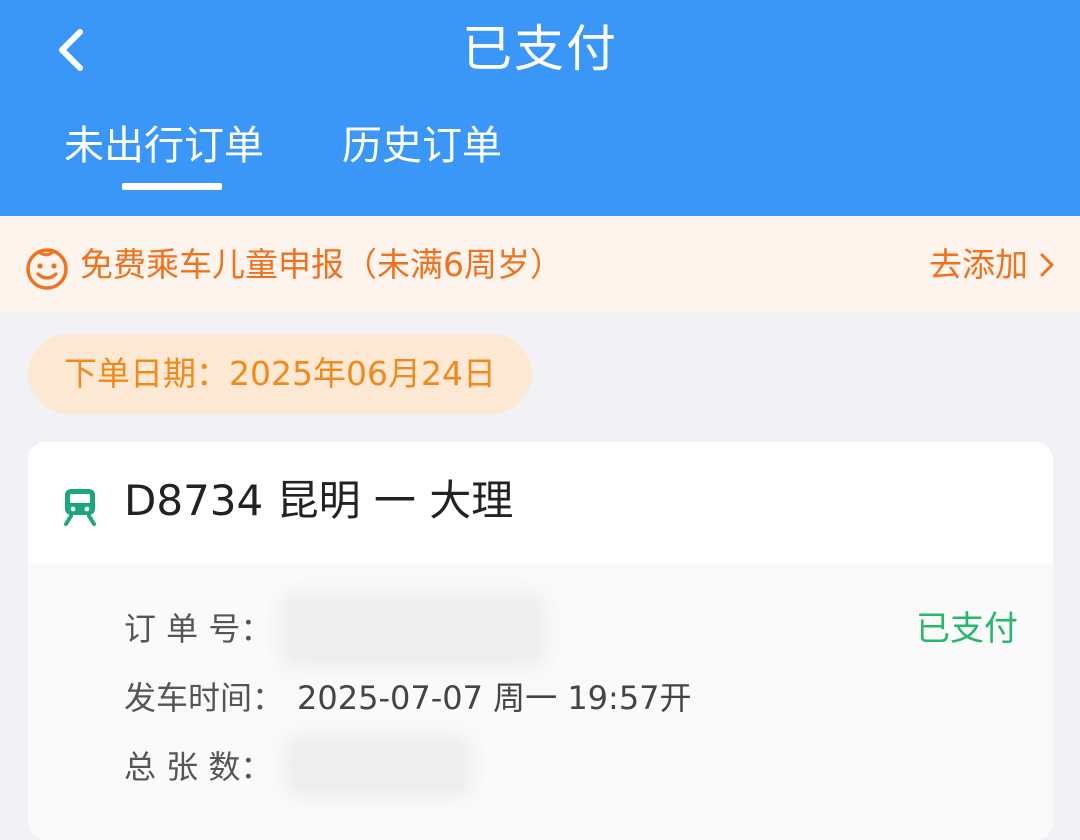 This screenshot has width=1080, height=840. Describe the element at coordinates (967, 629) in the screenshot. I see `order-status-badge: 已支付` at that location.